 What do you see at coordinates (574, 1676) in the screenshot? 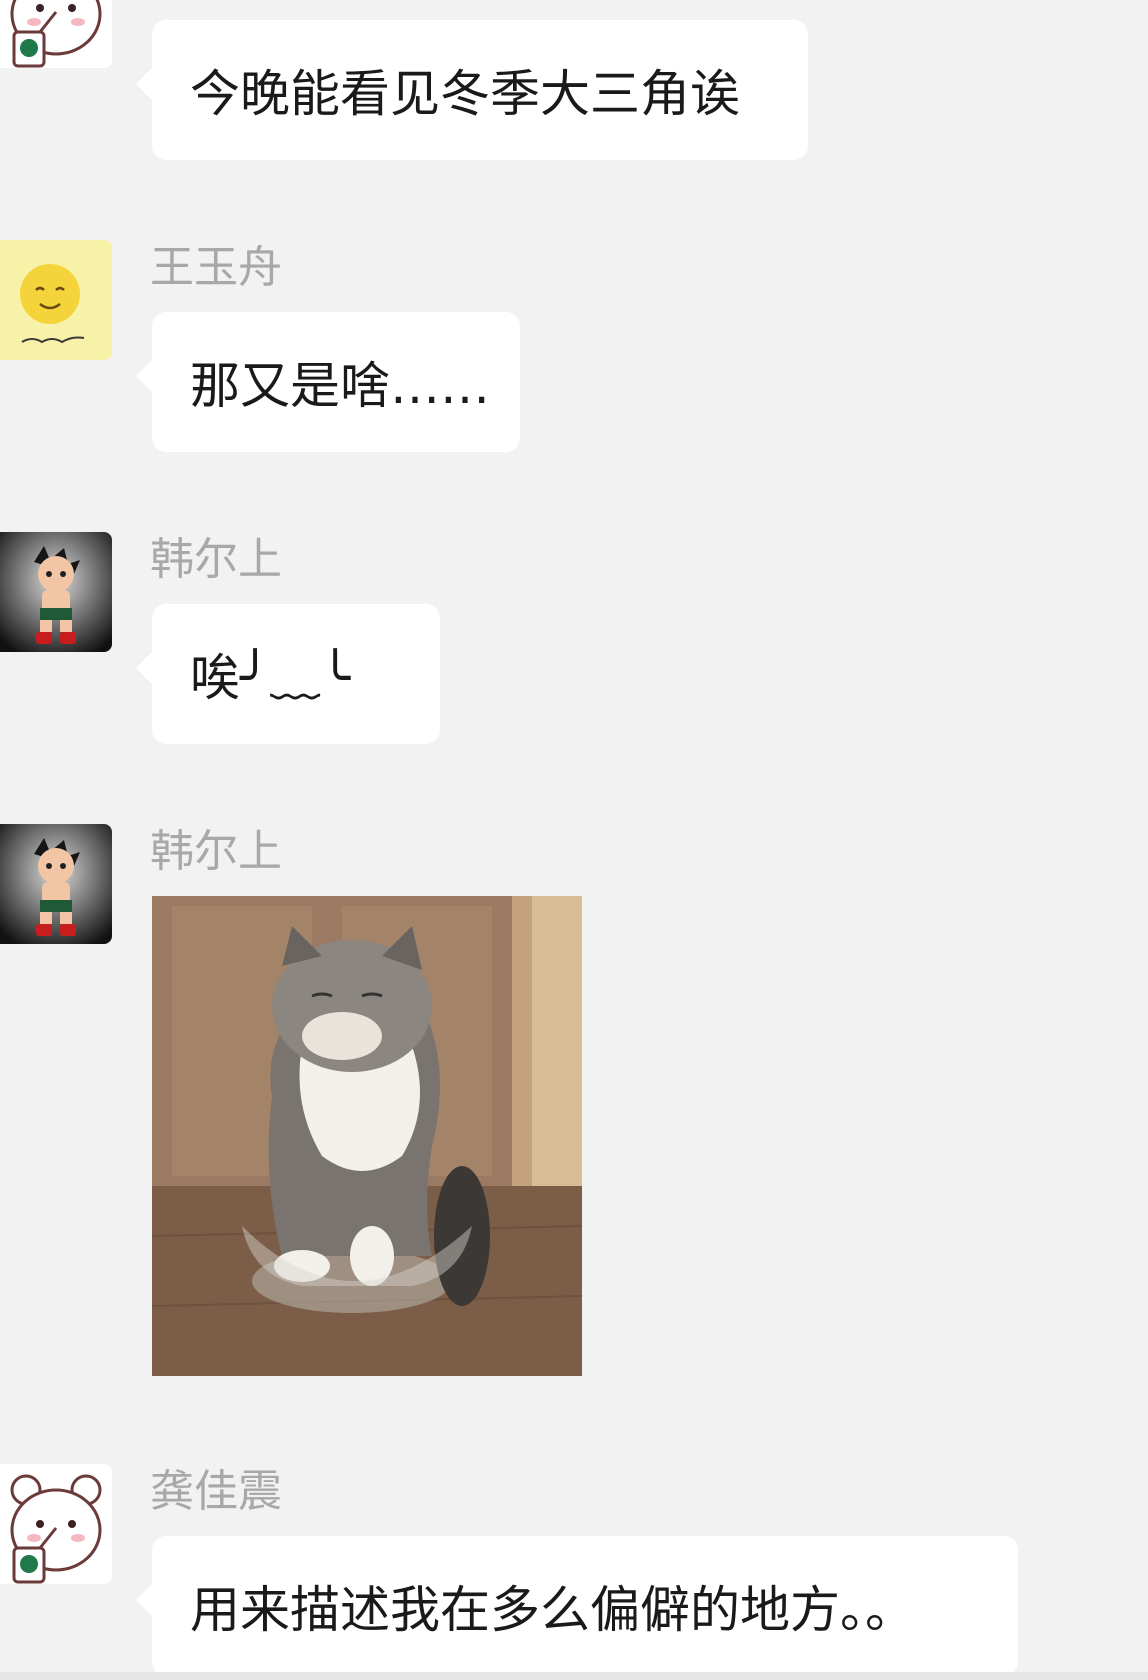
I see `divider` at bounding box center [574, 1676].